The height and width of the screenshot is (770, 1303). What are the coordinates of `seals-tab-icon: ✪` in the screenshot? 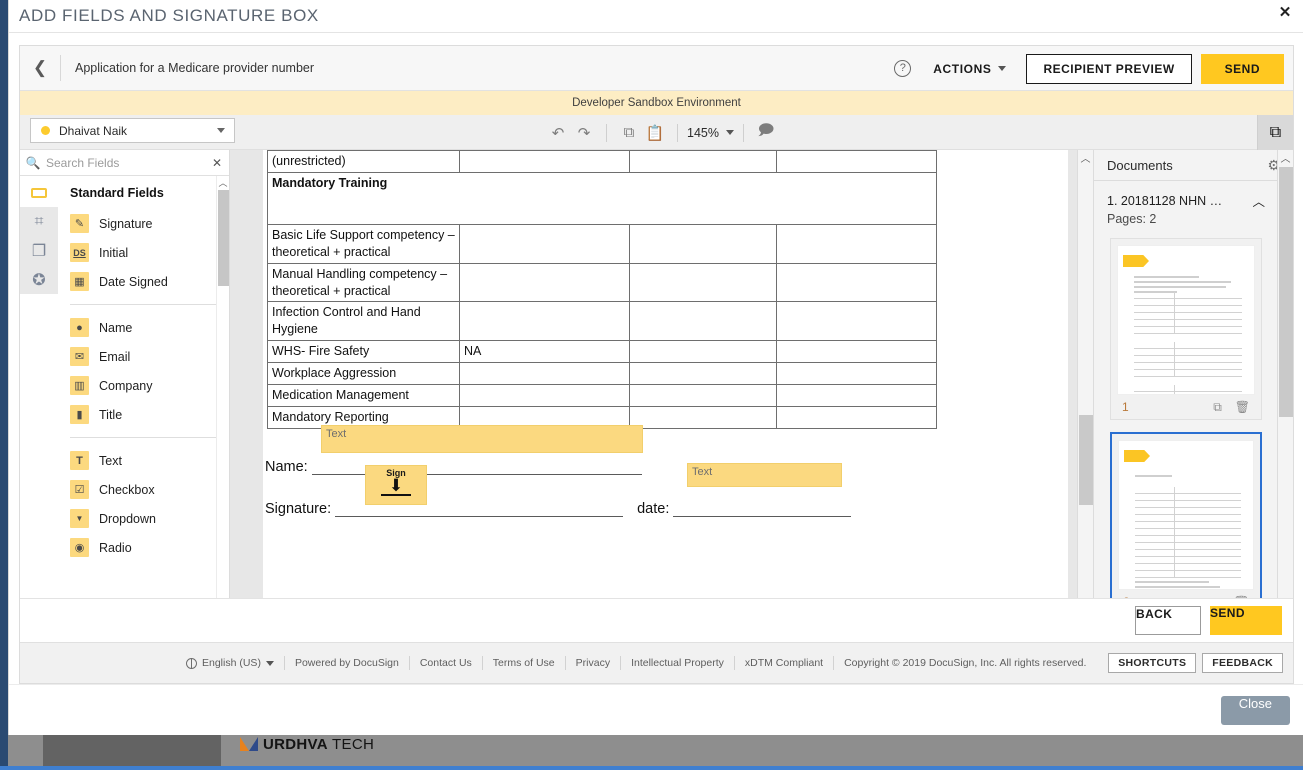 It's located at (39, 279).